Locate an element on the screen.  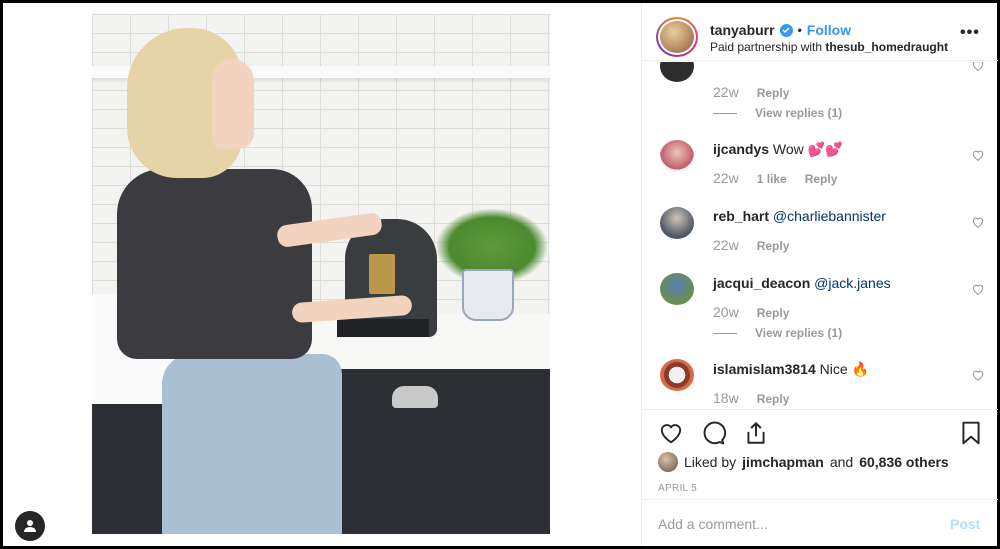
comment-text-line: islamislam3814 Nice 🔥 is located at coordinates (791, 369).